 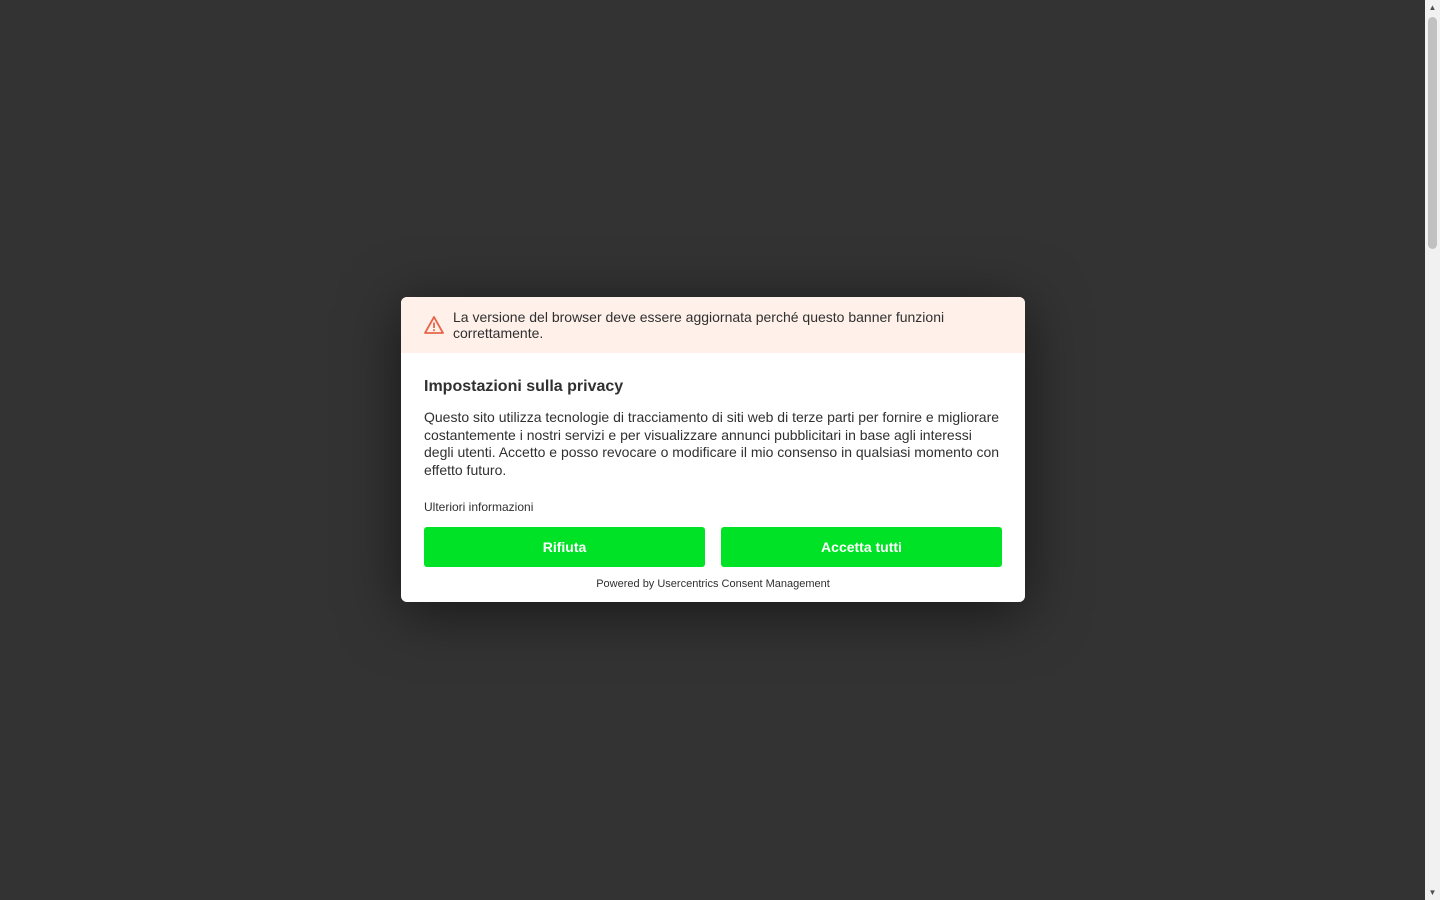 What do you see at coordinates (713, 547) in the screenshot?
I see `consent-buttons: Rifiuta Accetta tutti` at bounding box center [713, 547].